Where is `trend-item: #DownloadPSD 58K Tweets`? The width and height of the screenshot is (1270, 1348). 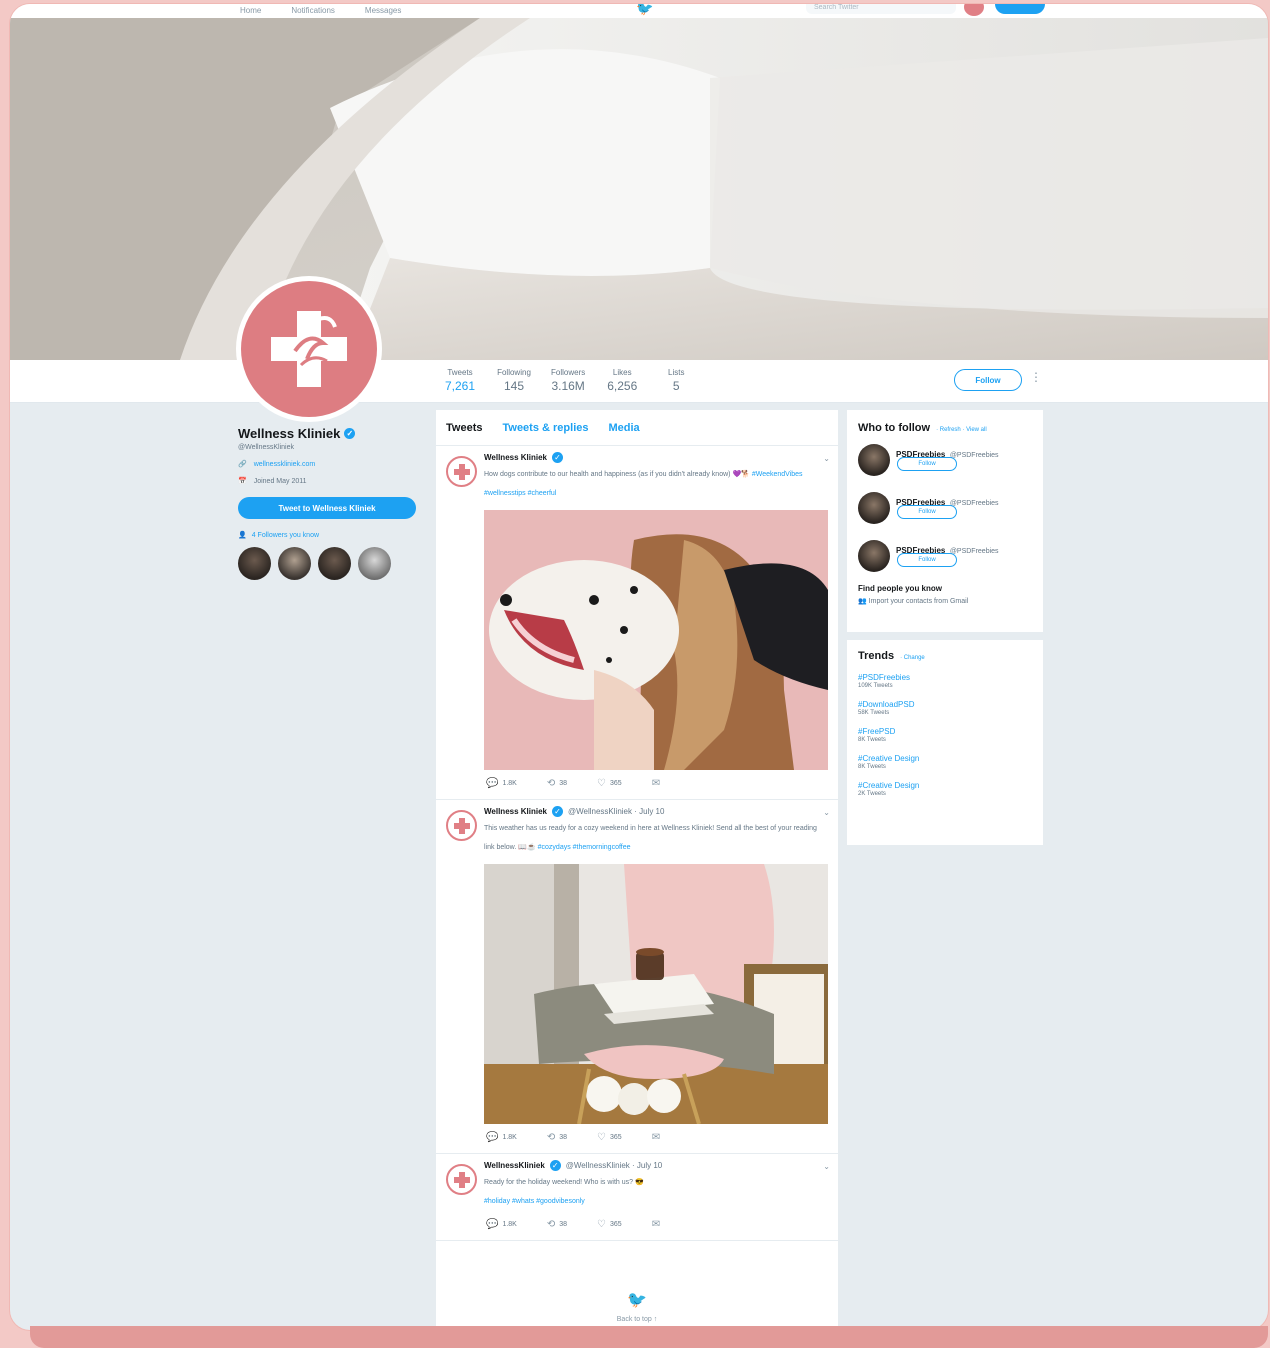 trend-item: #DownloadPSD 58K Tweets is located at coordinates (945, 708).